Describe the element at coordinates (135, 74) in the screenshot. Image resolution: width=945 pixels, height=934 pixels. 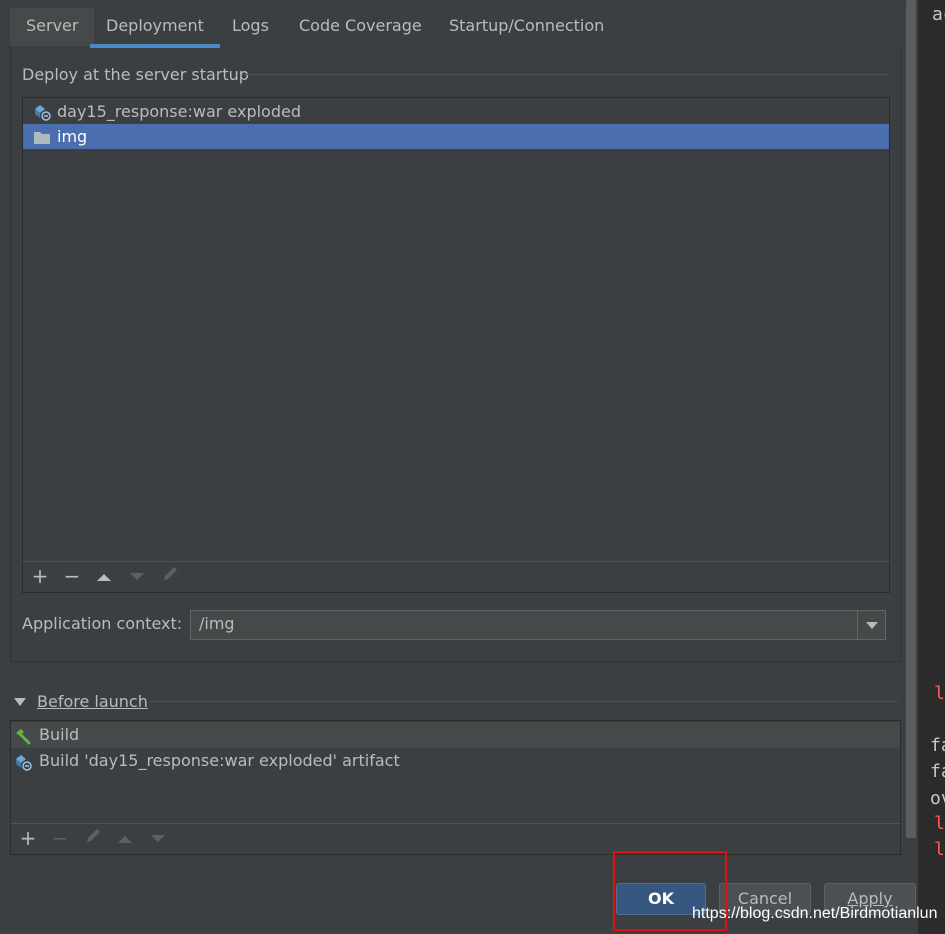
I see `deploy-group-title: Deploy at the server startup` at that location.